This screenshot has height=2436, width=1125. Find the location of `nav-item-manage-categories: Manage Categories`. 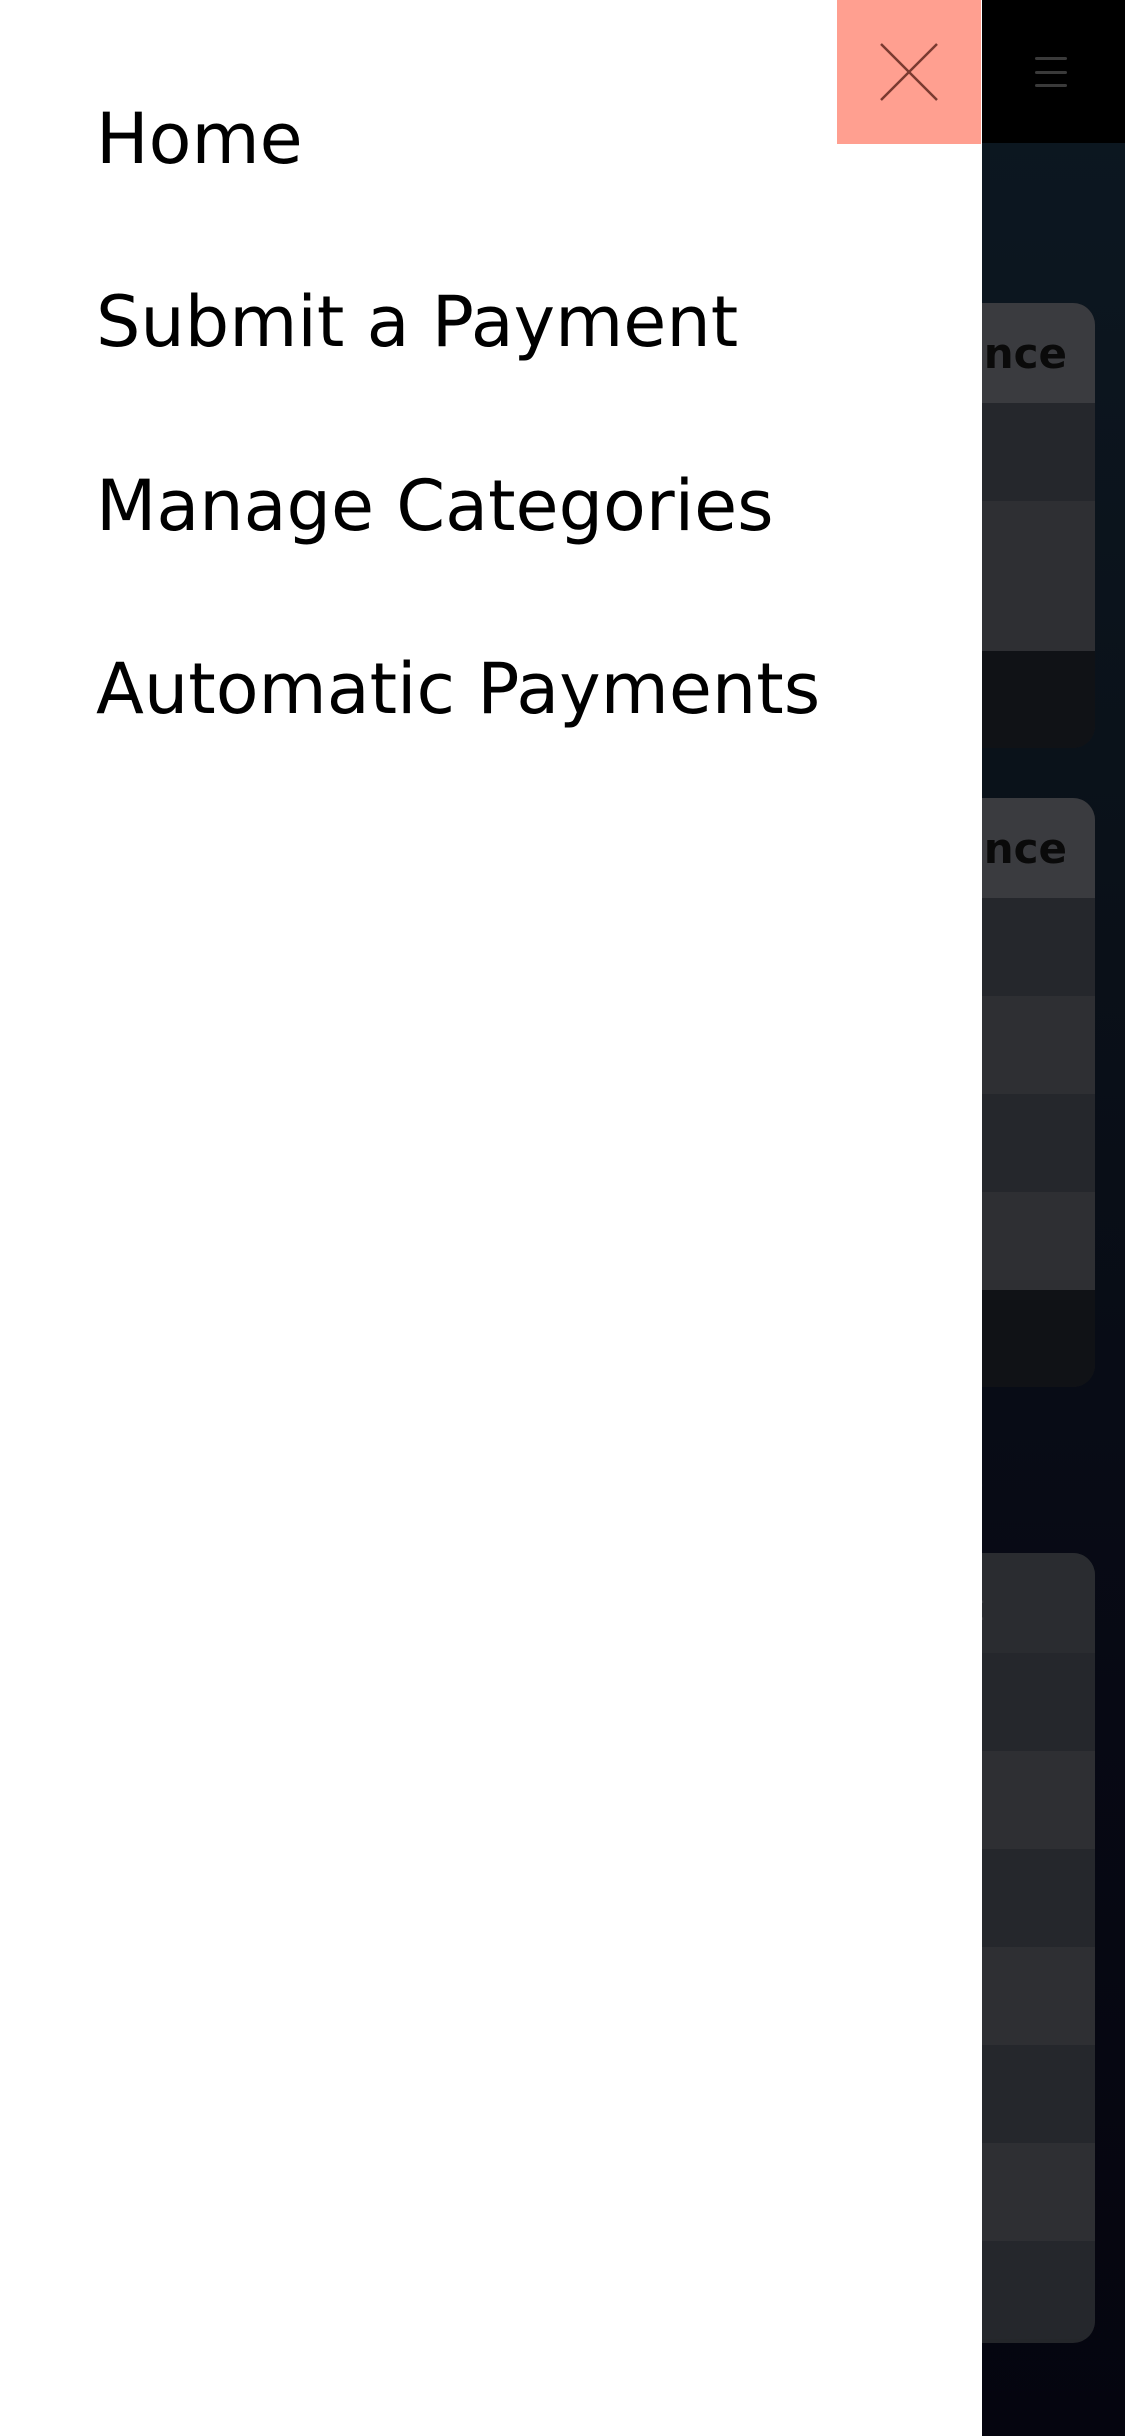

nav-item-manage-categories: Manage Categories is located at coordinates (435, 506).